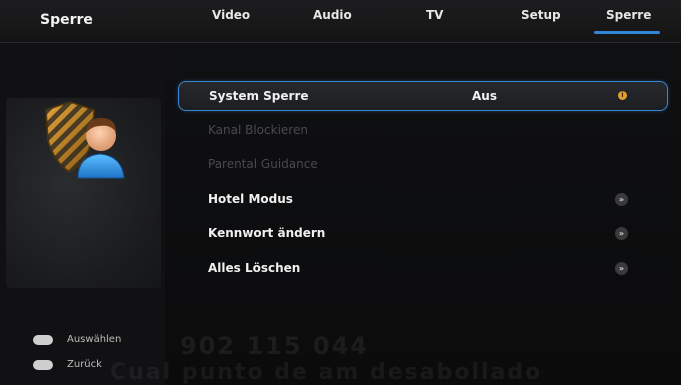 This screenshot has height=385, width=681. Describe the element at coordinates (484, 96) in the screenshot. I see `system-sperre-value: Aus` at that location.